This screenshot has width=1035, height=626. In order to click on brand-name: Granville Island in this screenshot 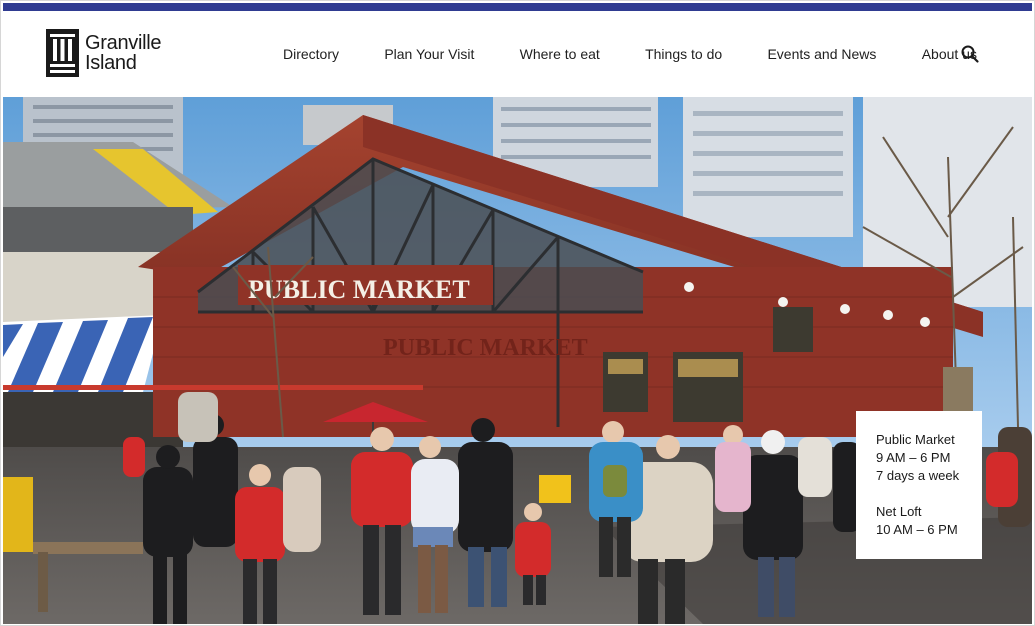, I will do `click(123, 53)`.